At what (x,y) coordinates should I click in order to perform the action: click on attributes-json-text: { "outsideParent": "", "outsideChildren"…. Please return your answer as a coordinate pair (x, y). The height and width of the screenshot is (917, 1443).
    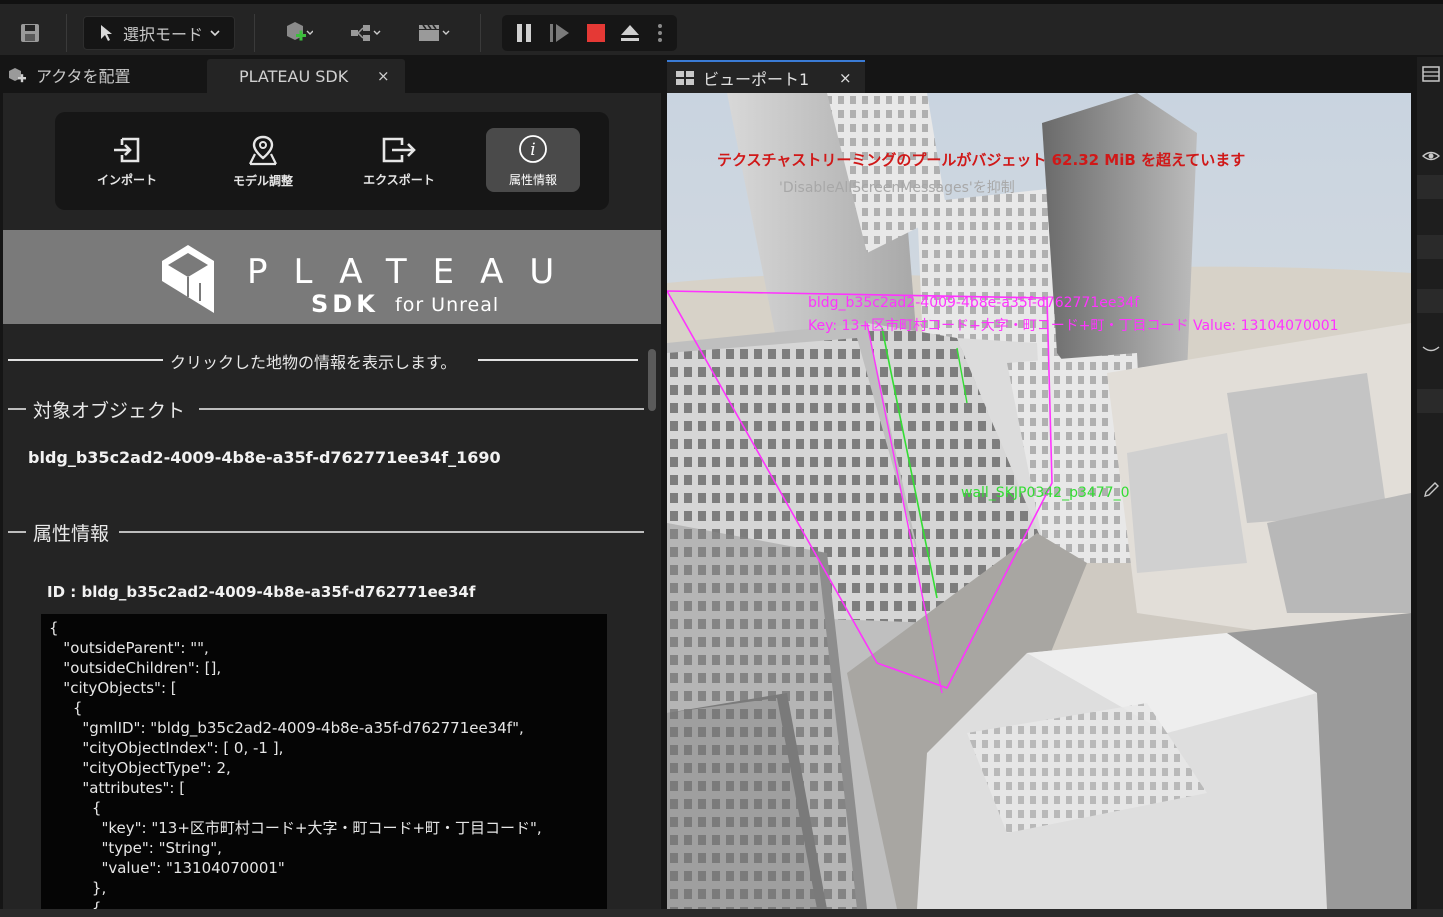
    Looking at the image, I should click on (295, 764).